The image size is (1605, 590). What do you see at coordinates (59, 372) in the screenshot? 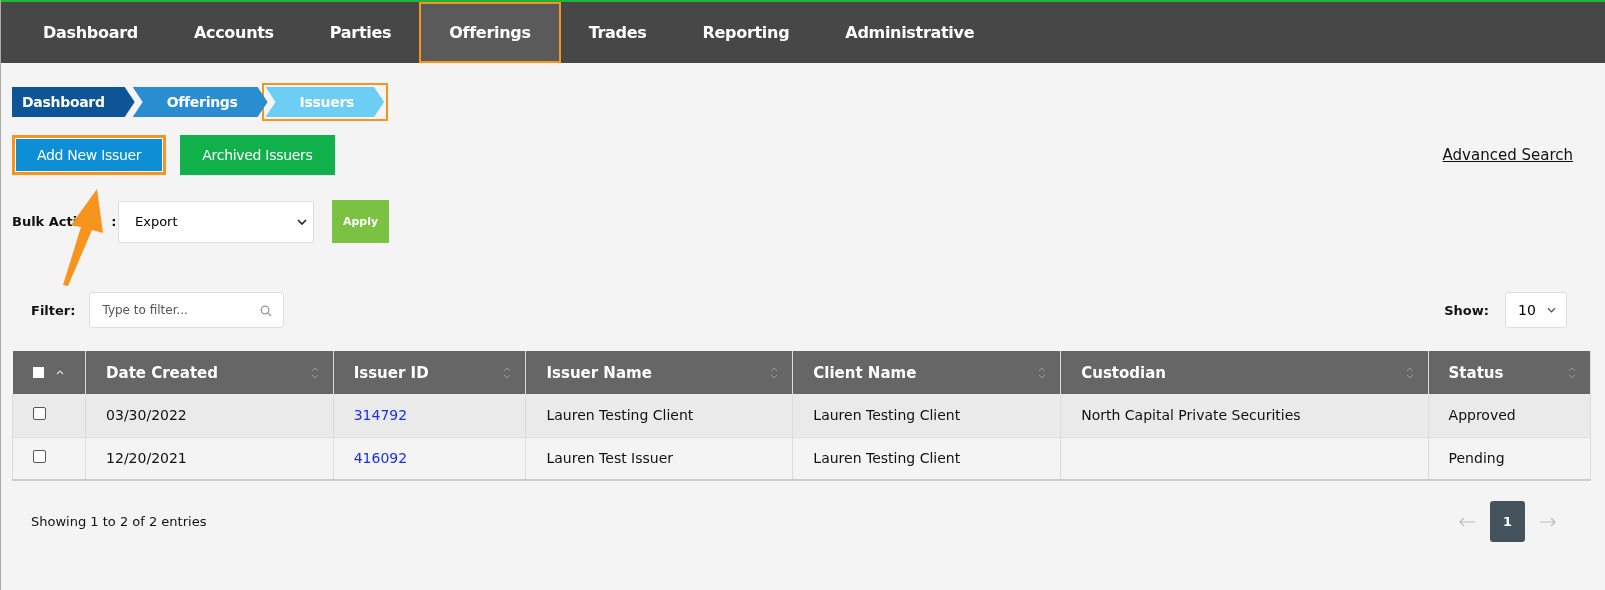
I see `sort-up-icon` at bounding box center [59, 372].